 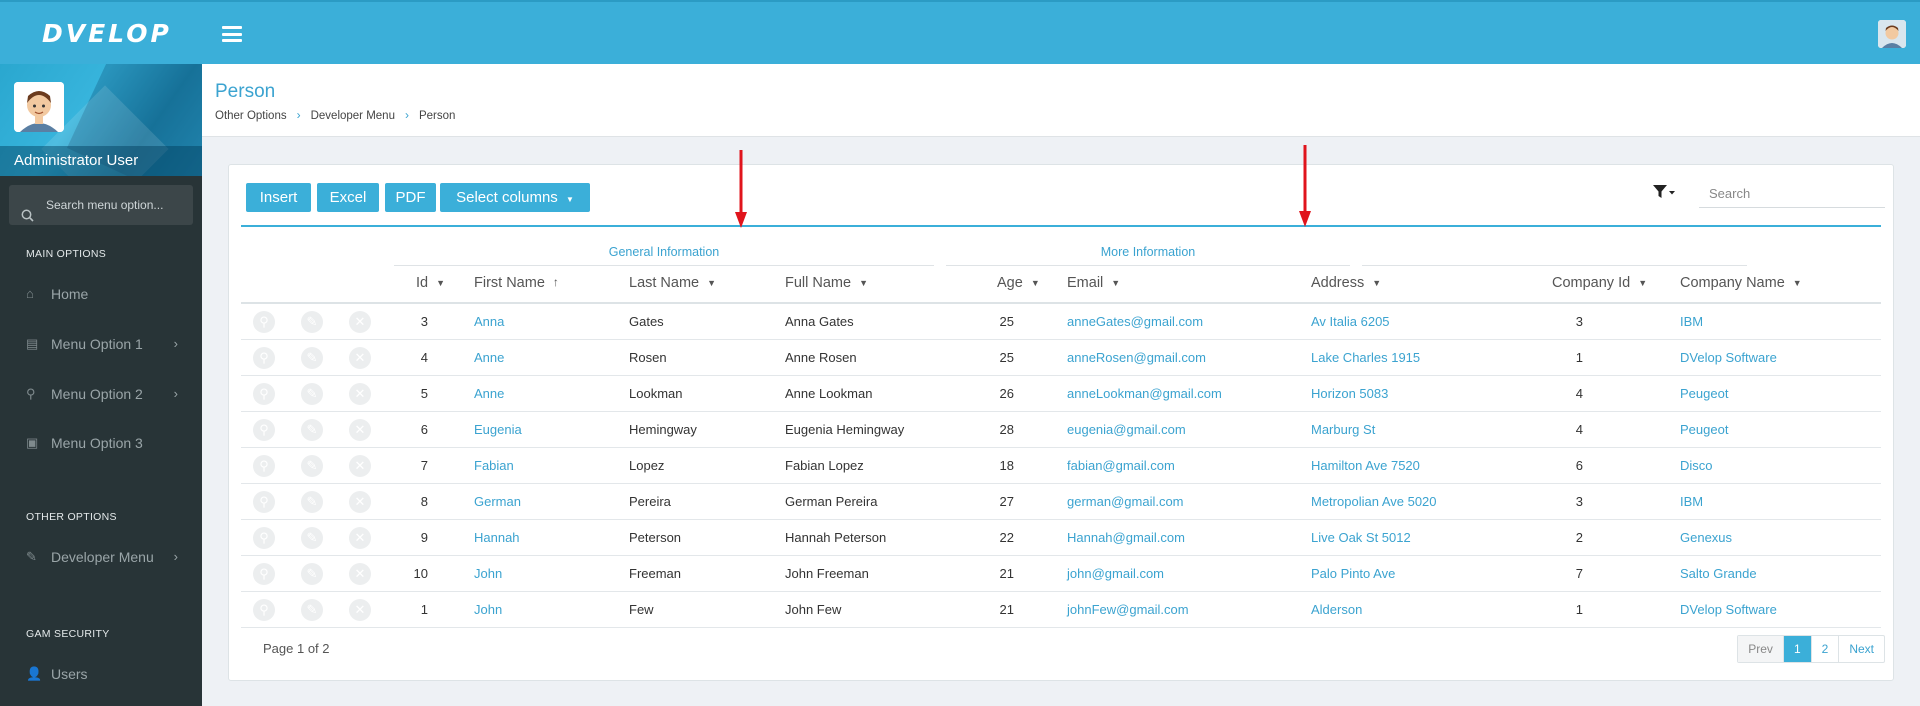 I want to click on cell-first-name: Anna, so click(x=534, y=322).